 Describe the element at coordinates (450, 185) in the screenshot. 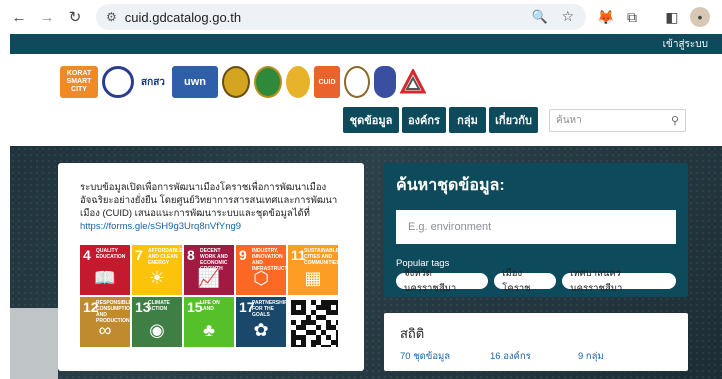

I see `search-title: ค้นหาชุดข้อมูล:` at that location.